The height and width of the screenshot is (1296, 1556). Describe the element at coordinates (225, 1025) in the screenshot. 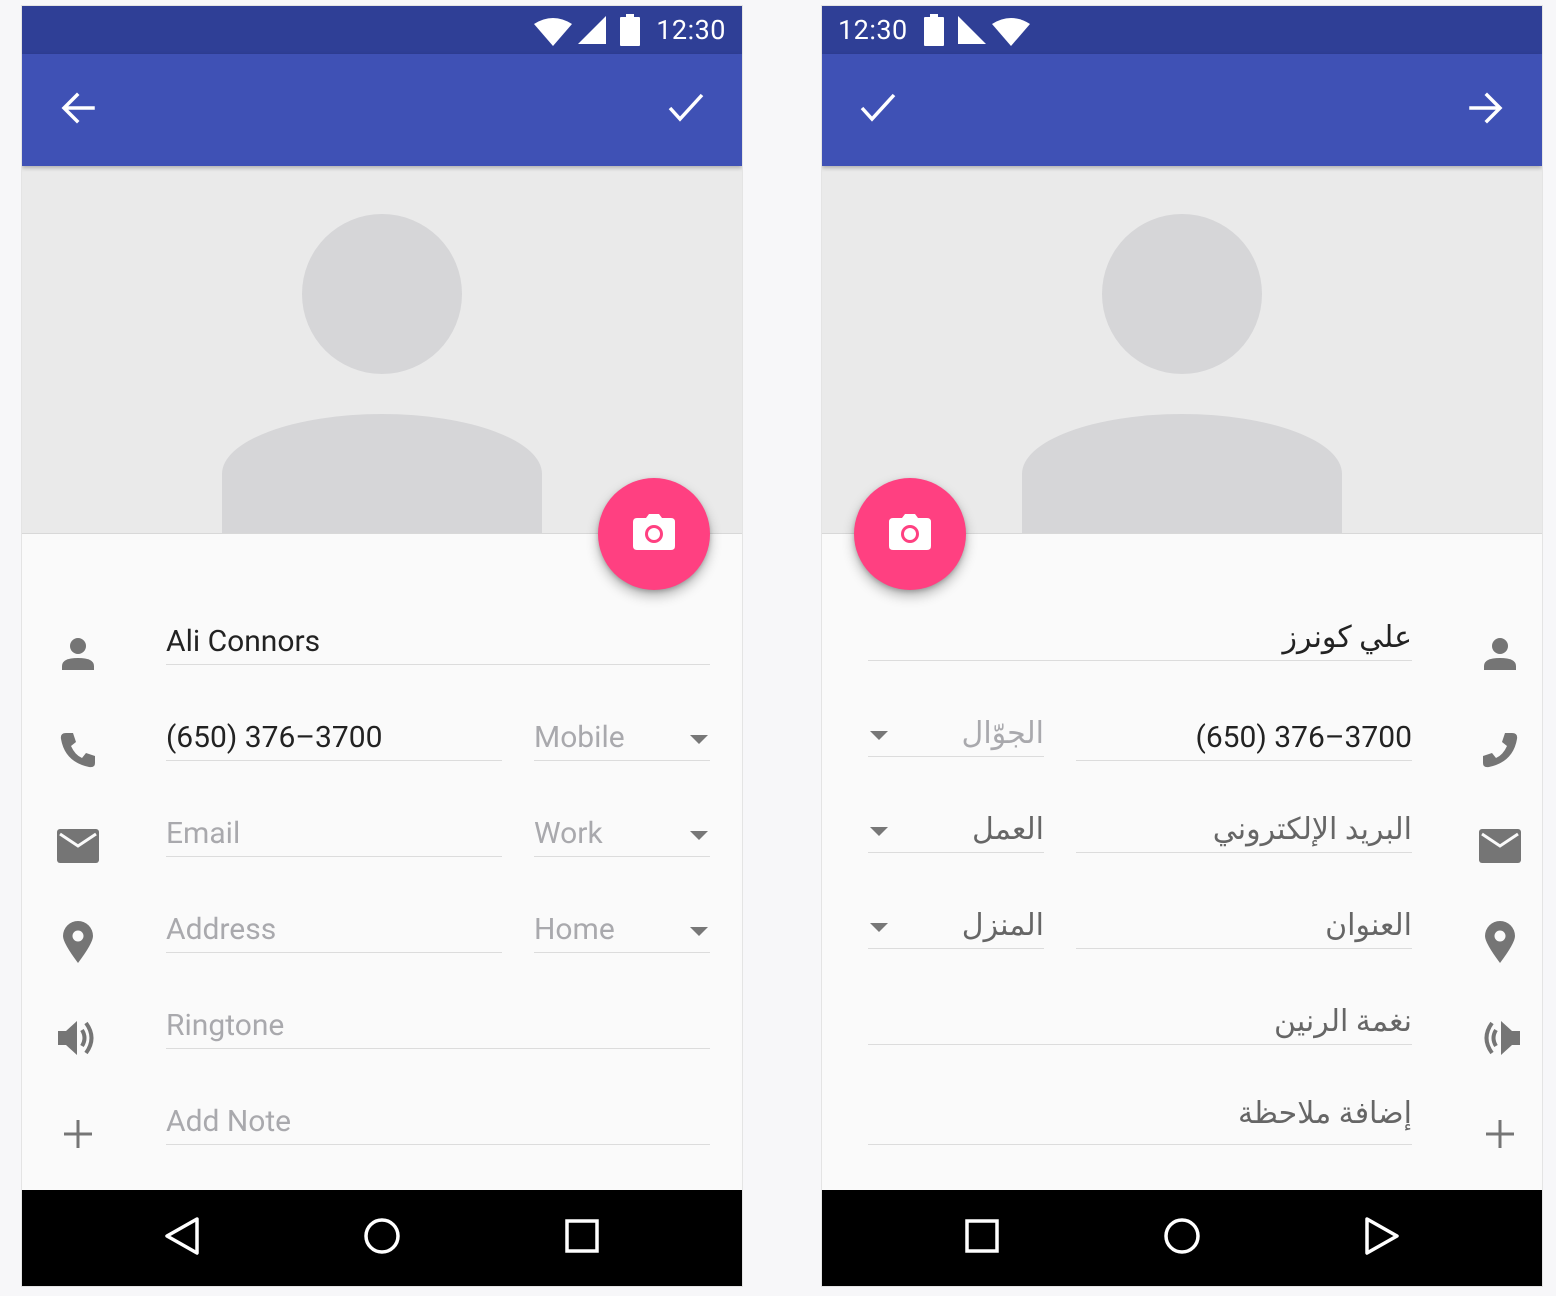

I see `ringtone-placeholder: Ringtone` at that location.